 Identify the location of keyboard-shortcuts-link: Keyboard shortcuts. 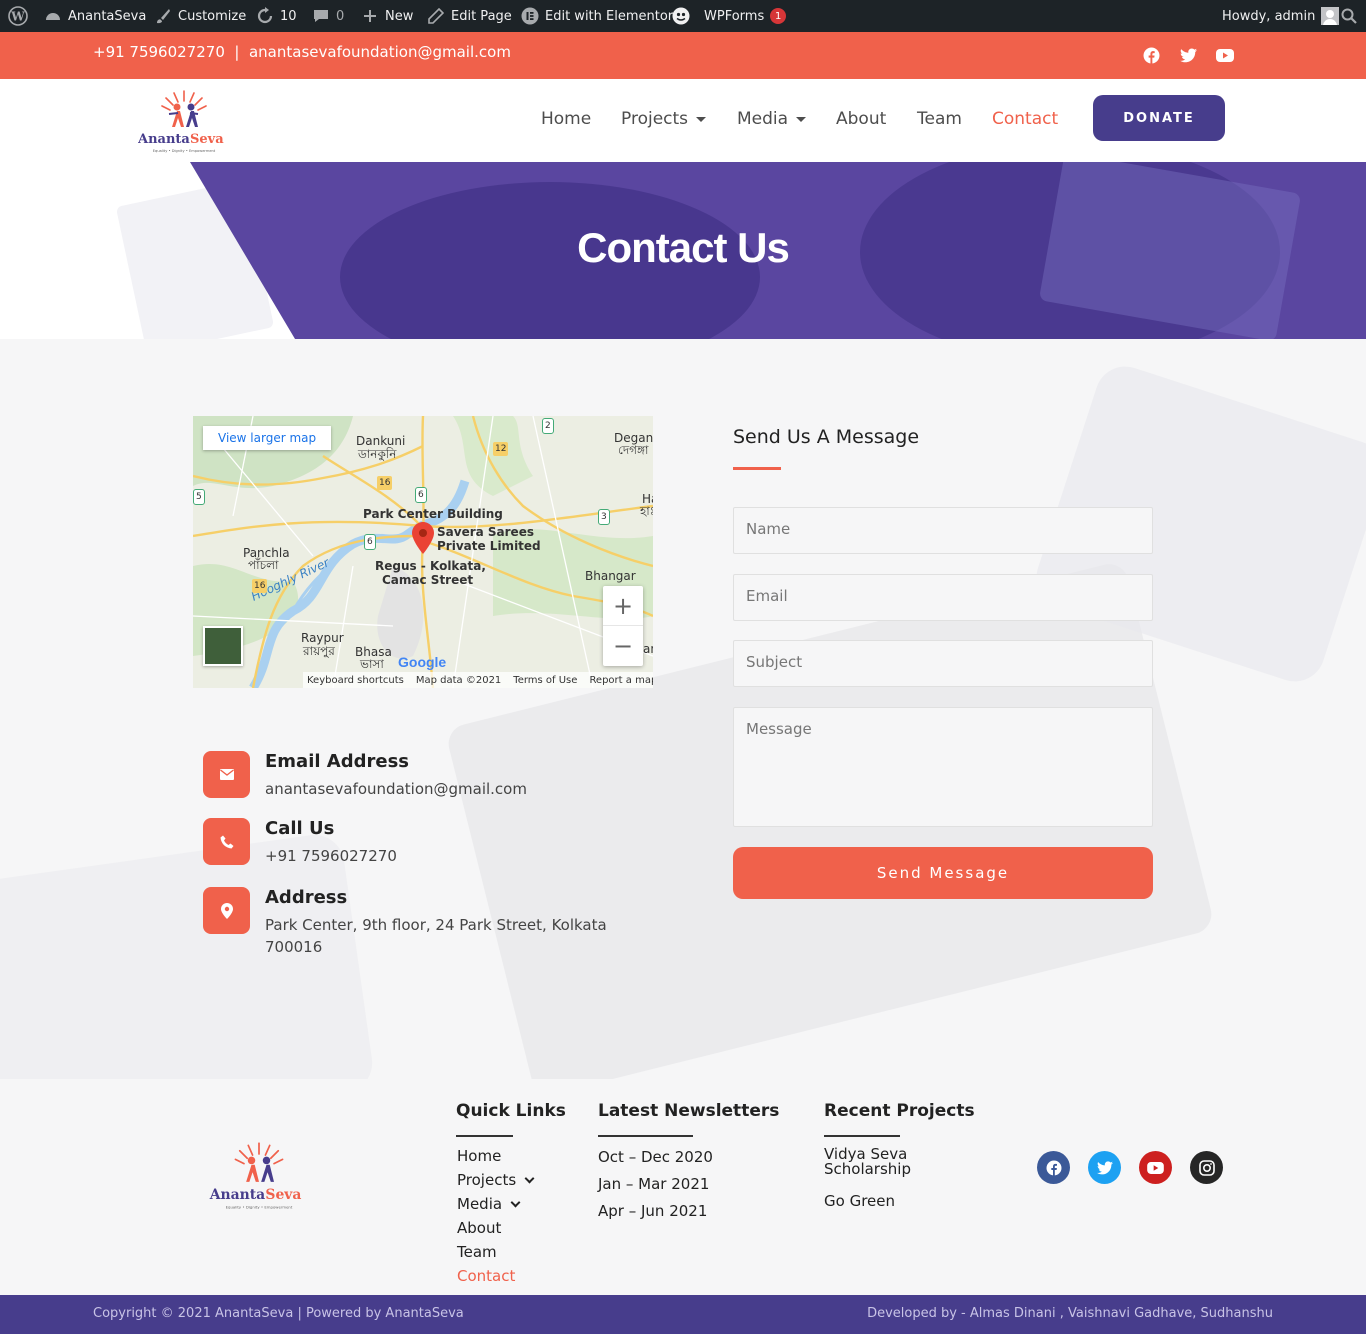
(355, 680).